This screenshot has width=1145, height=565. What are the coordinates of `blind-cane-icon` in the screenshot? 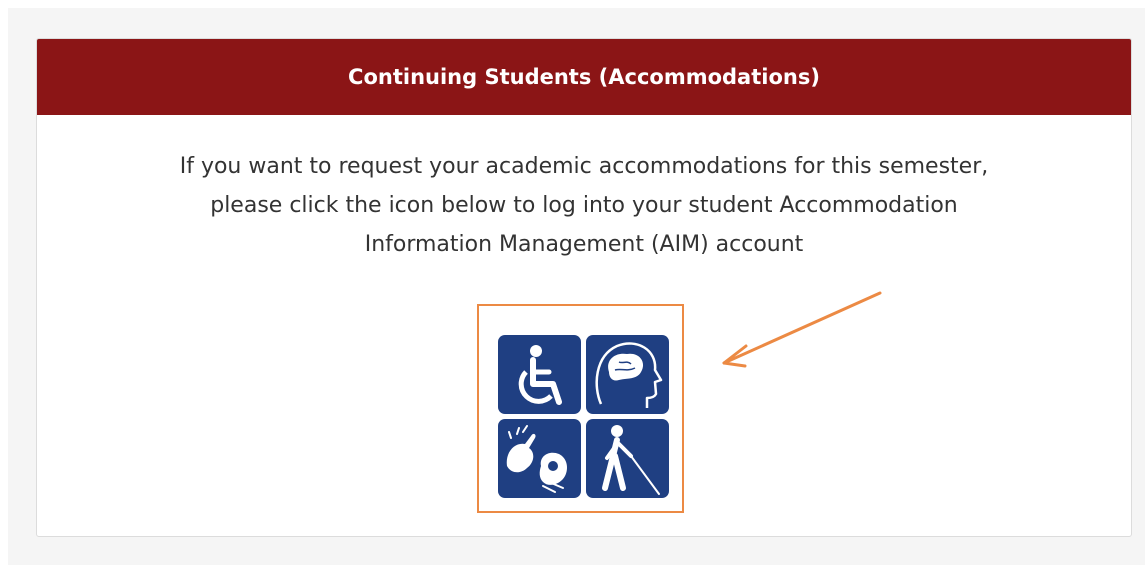 It's located at (627, 458).